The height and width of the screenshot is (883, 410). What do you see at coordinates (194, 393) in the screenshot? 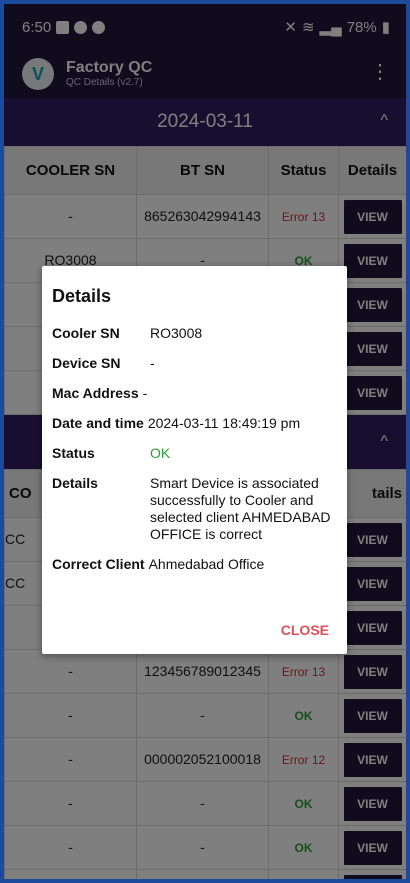
I see `detail-row: Mac Address -` at bounding box center [194, 393].